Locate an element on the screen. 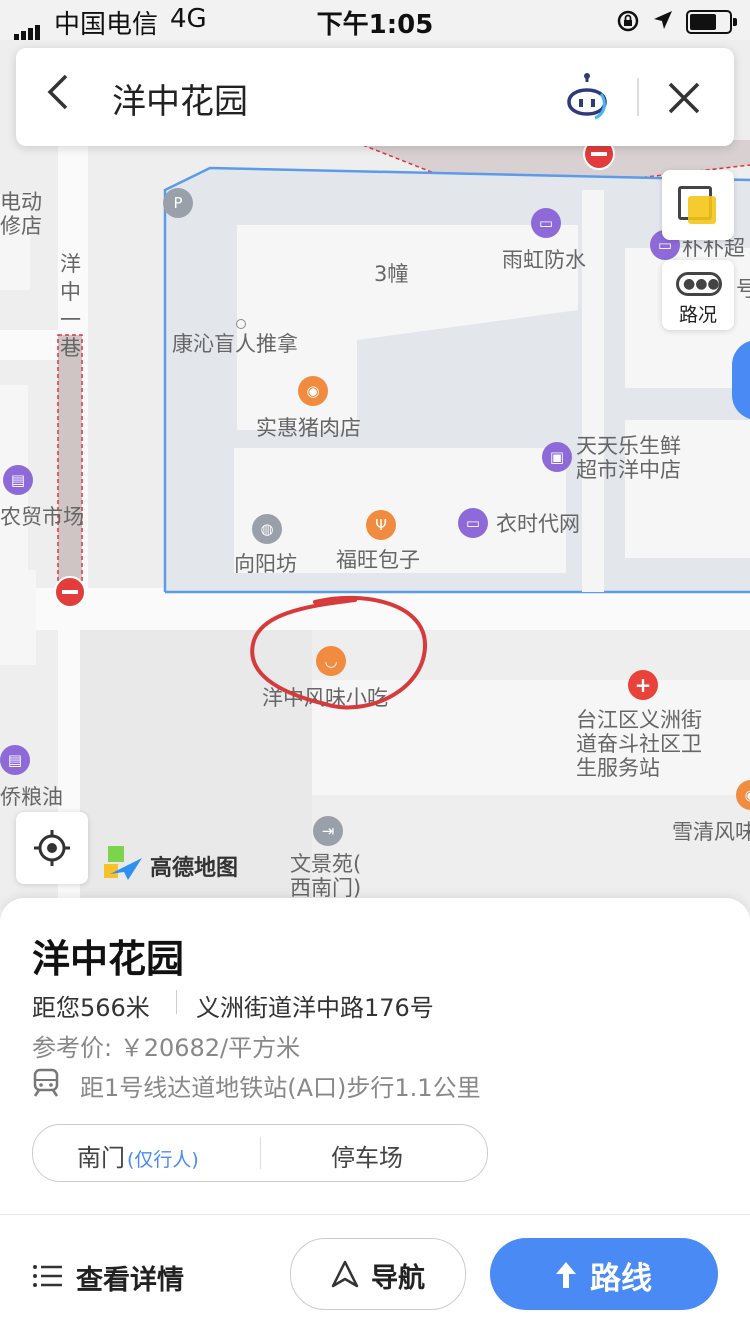 The image size is (750, 1334). close-icon is located at coordinates (684, 98).